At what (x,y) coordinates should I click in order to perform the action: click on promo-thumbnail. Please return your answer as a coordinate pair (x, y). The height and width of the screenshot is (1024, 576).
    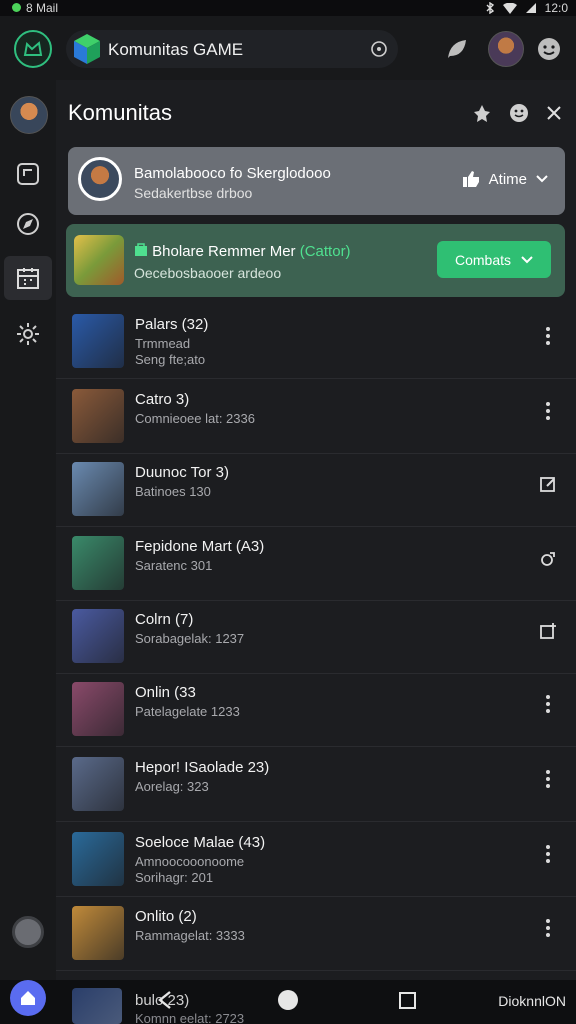
    Looking at the image, I should click on (99, 260).